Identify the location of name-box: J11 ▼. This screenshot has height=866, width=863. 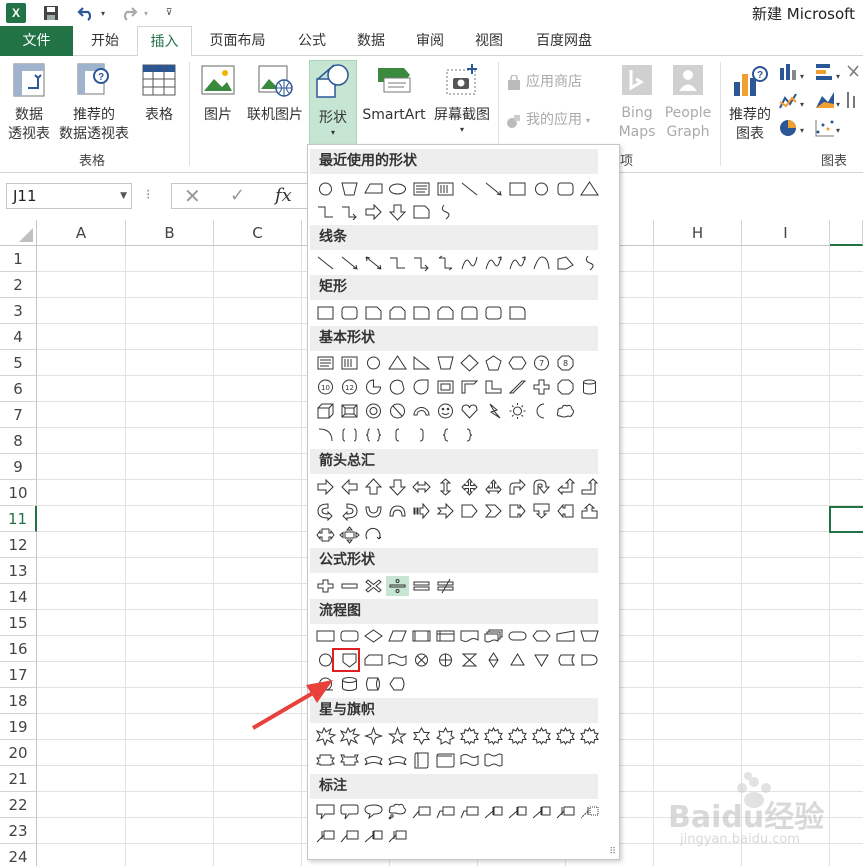
(69, 196).